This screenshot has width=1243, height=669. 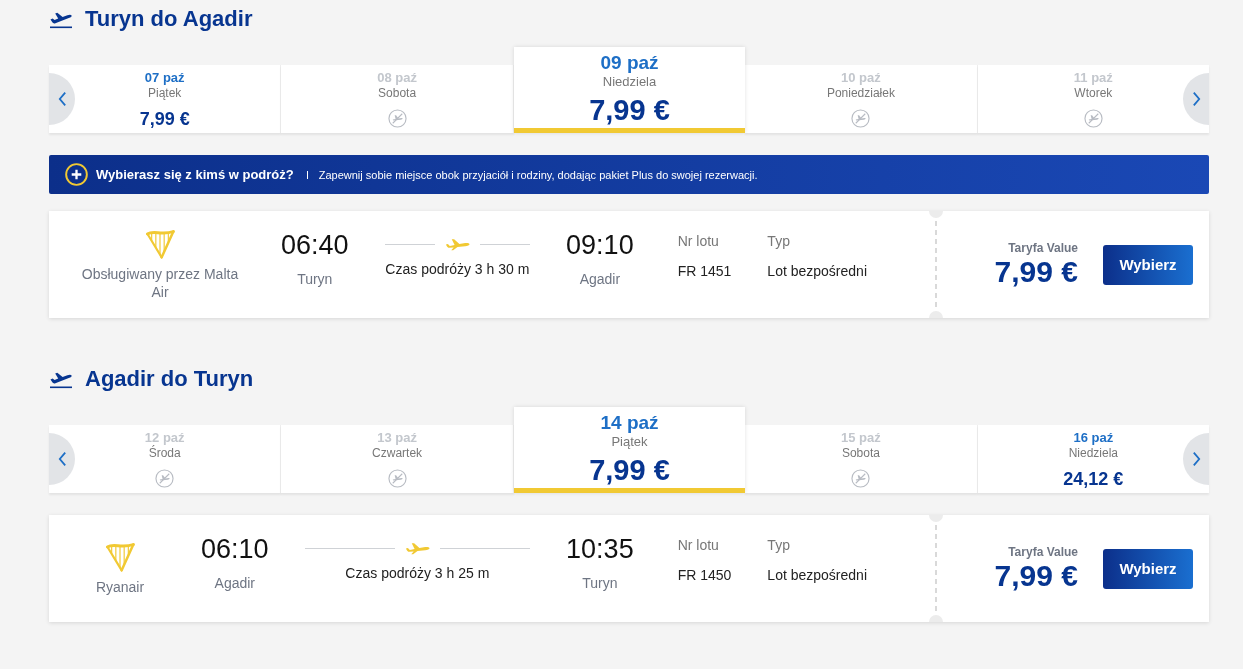 What do you see at coordinates (315, 279) in the screenshot?
I see `departure-city: Turyn` at bounding box center [315, 279].